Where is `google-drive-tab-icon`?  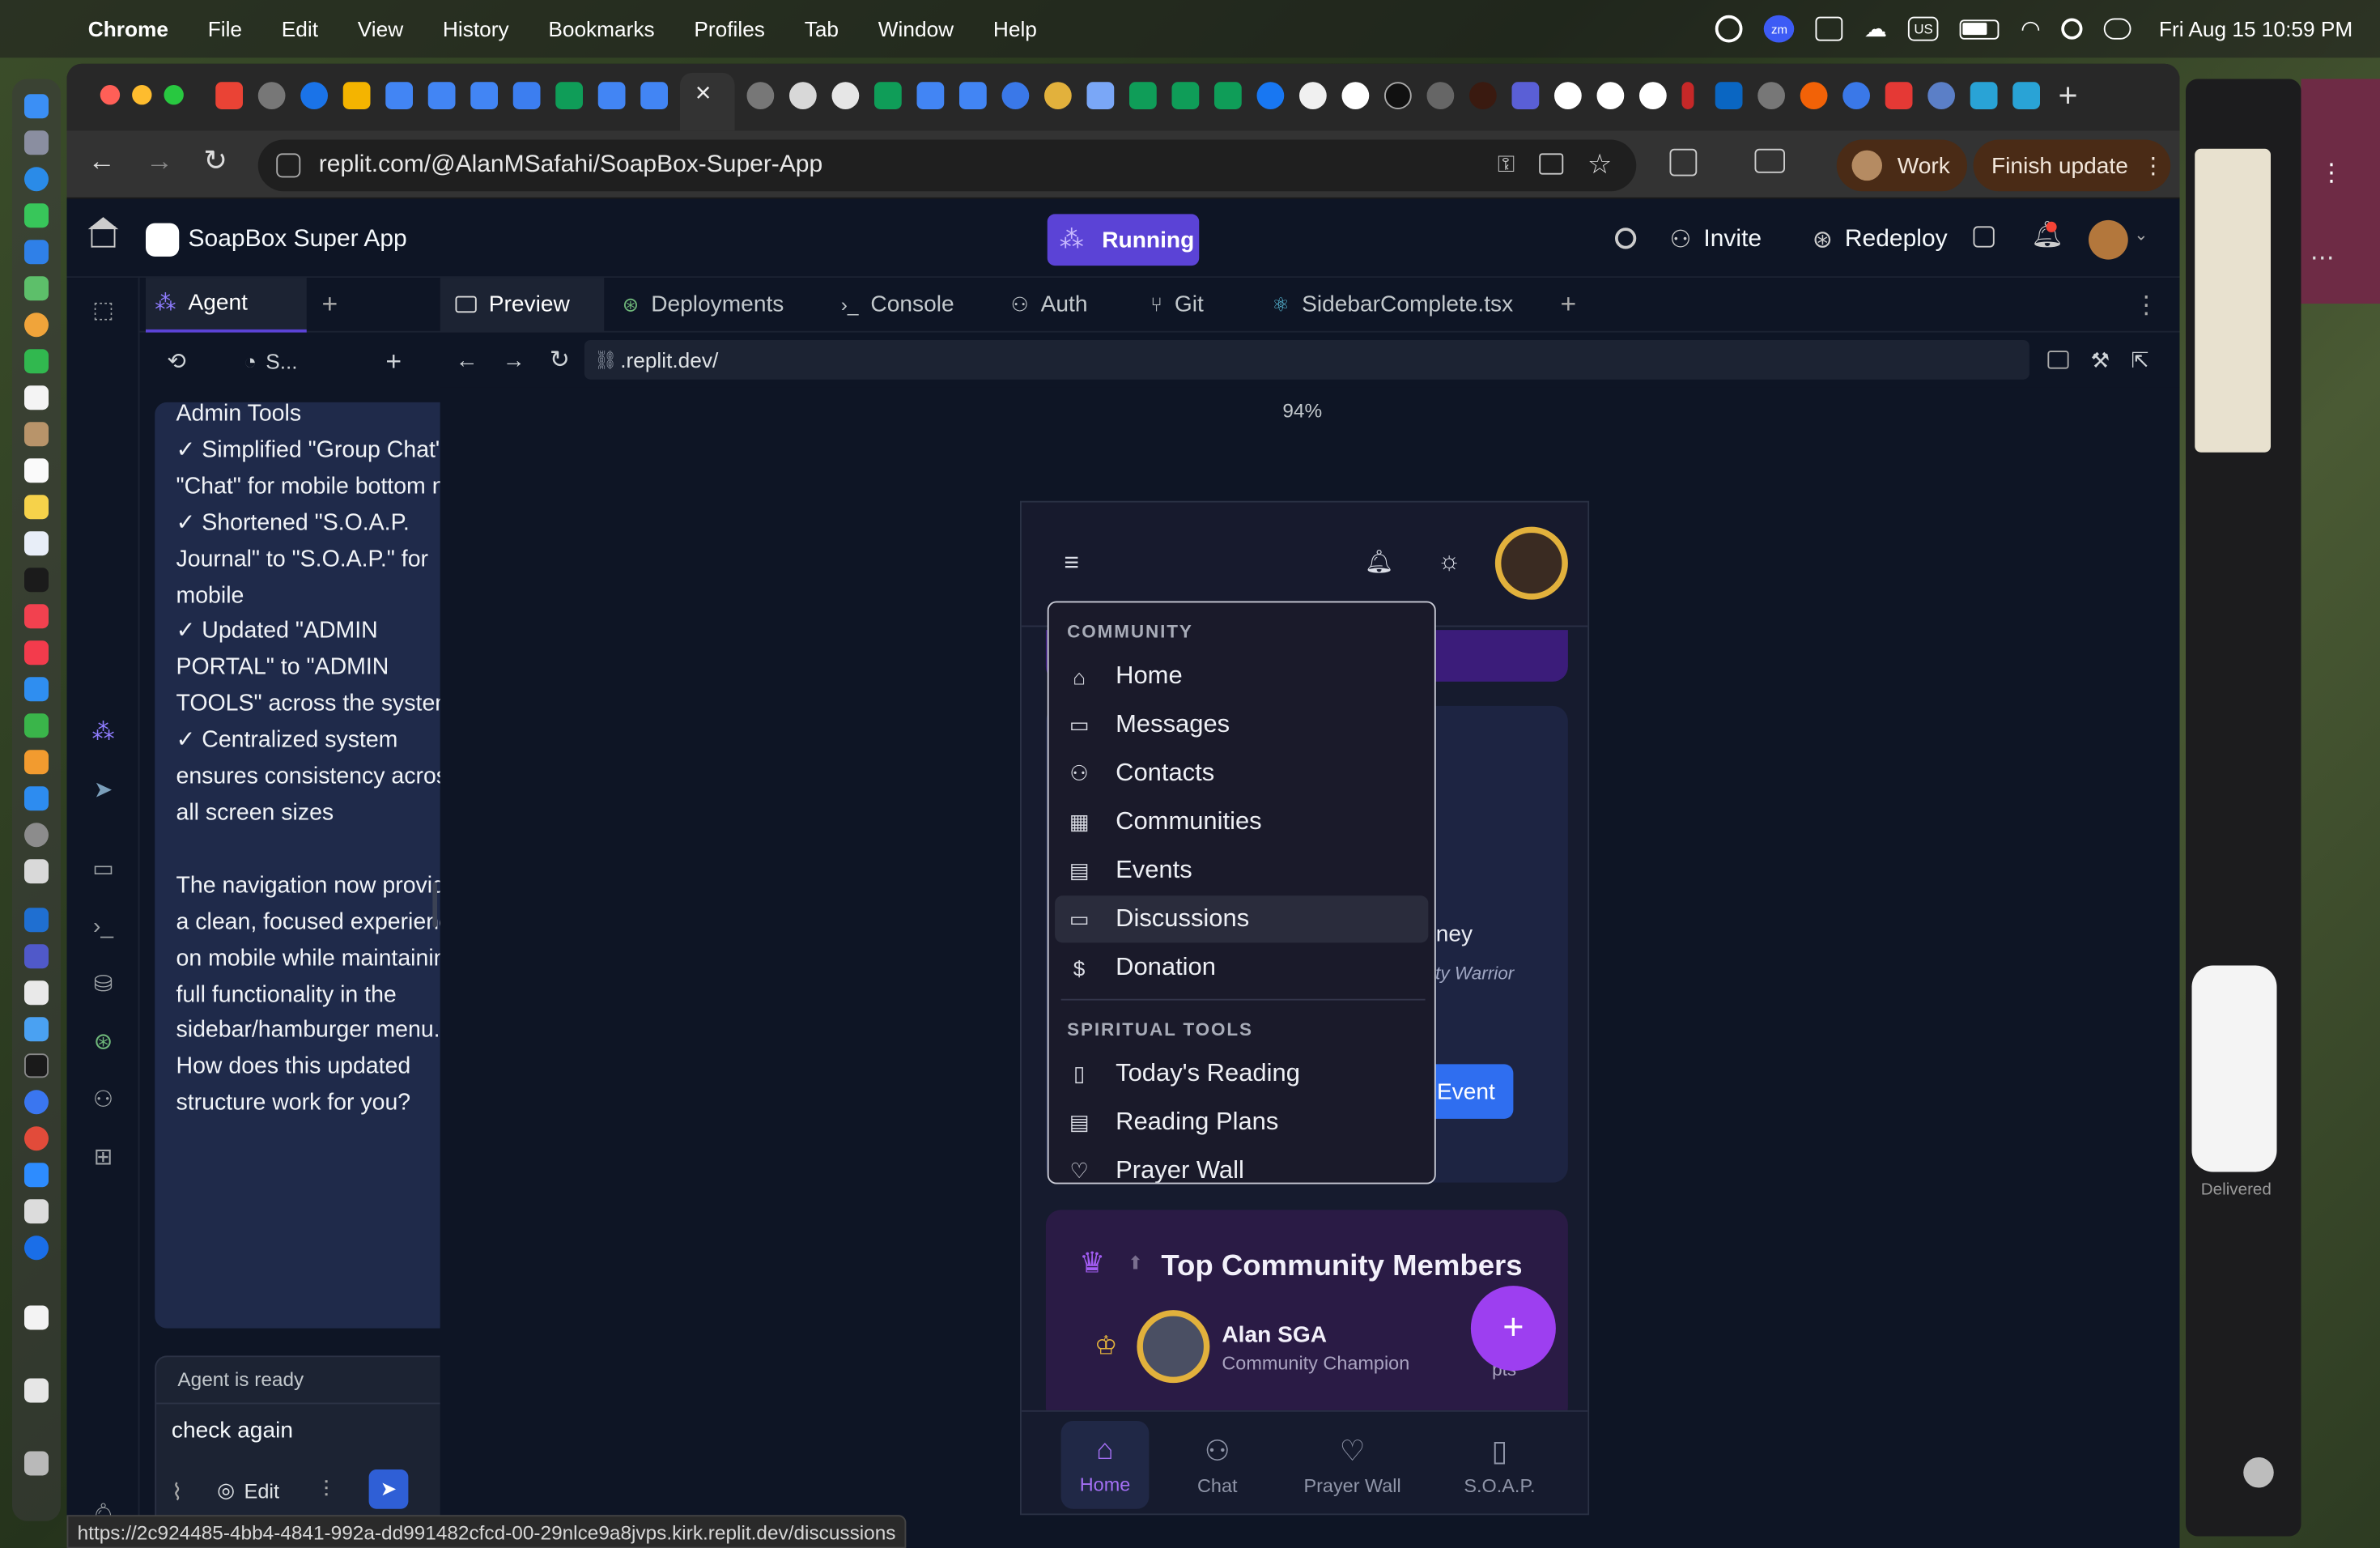
google-drive-tab-icon is located at coordinates (356, 96).